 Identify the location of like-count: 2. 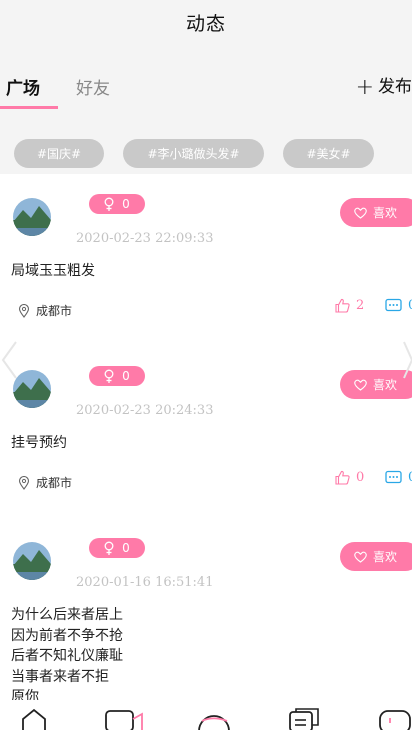
(349, 305).